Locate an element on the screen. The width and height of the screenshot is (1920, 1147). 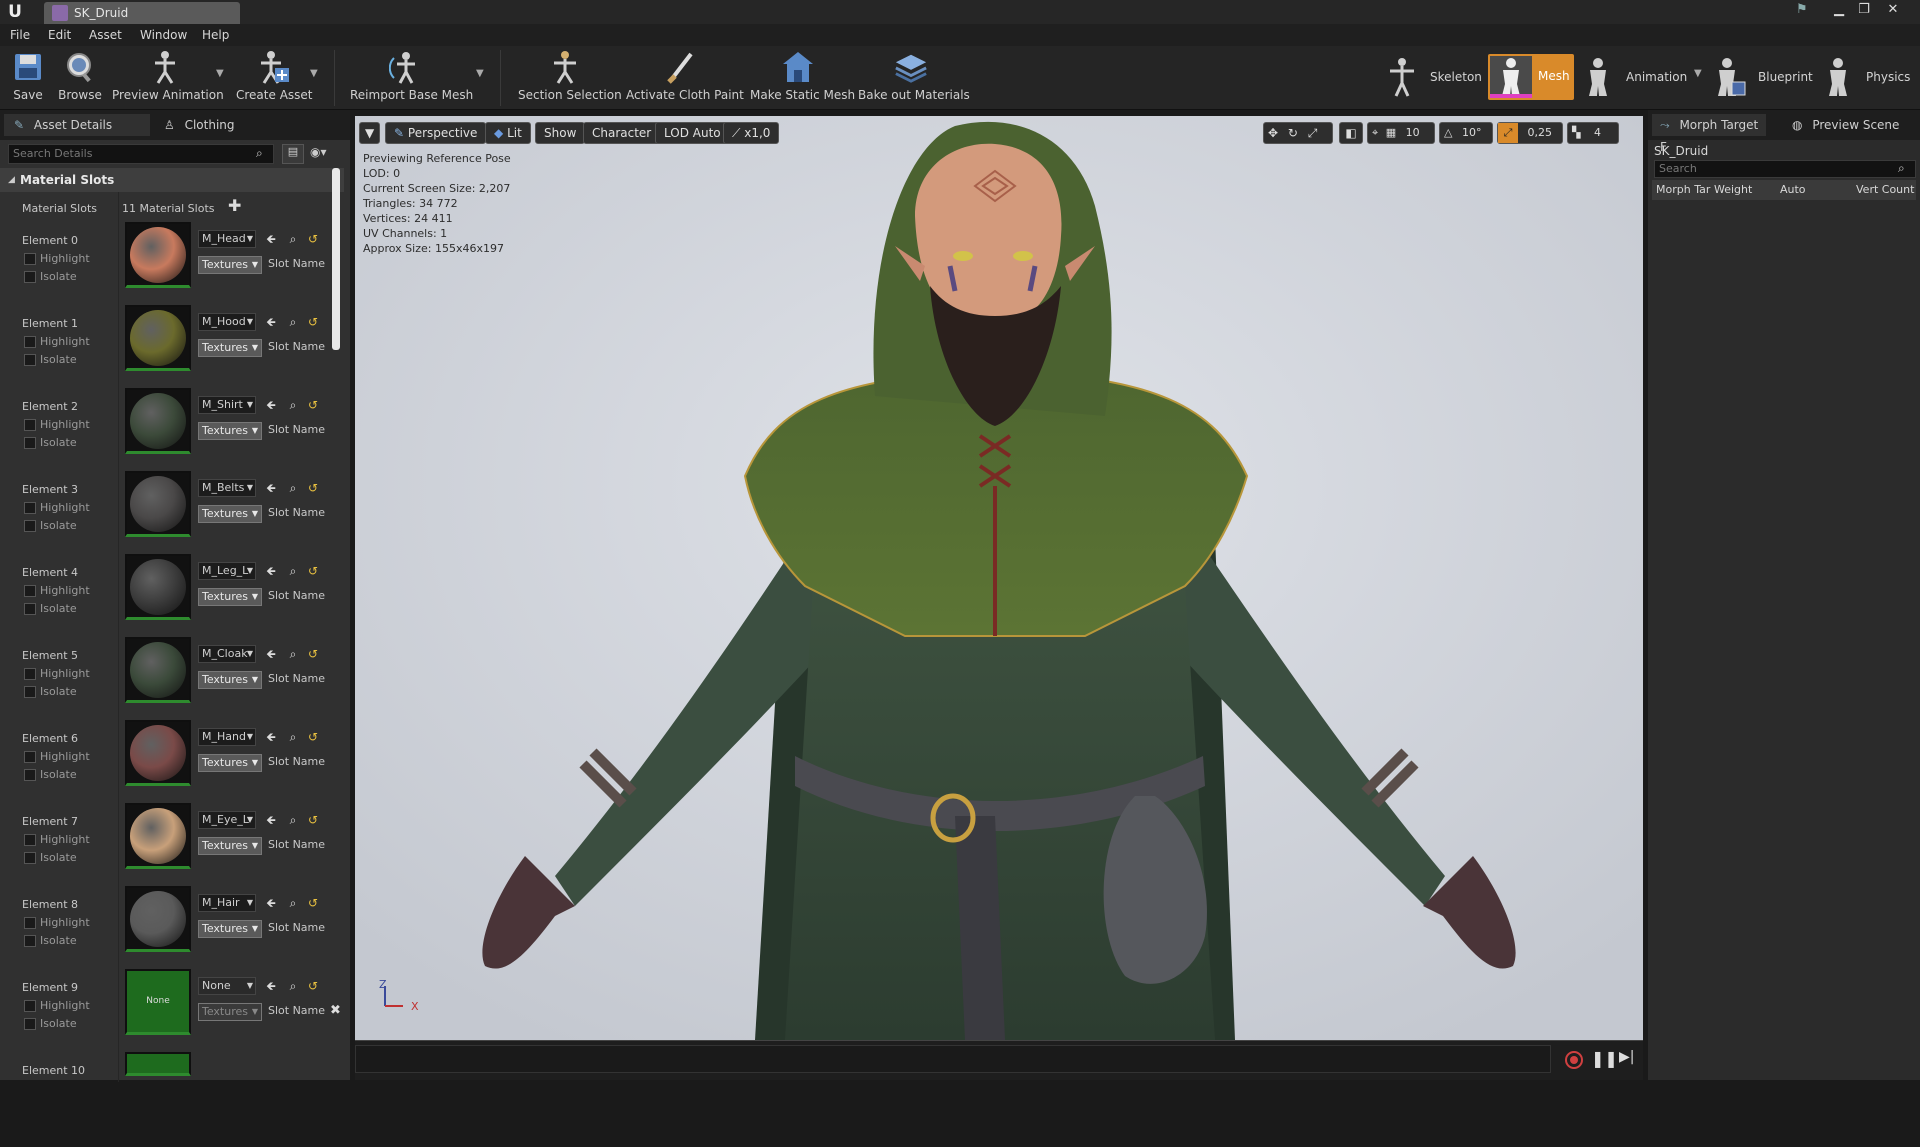
menu-asset: Asset is located at coordinates (105, 35).